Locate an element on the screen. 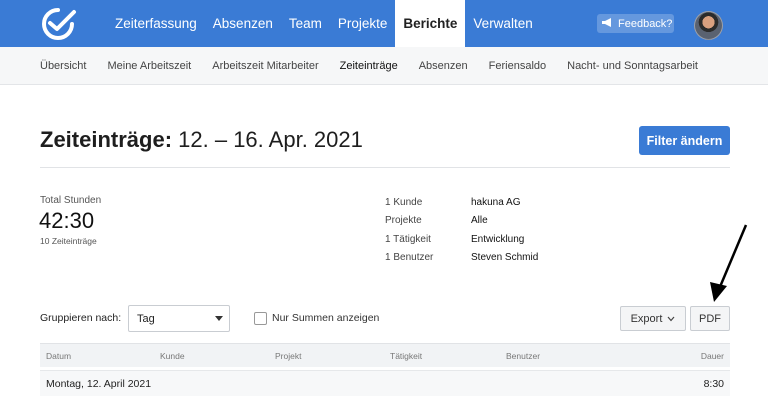 This screenshot has height=399, width=768. entries-count: 10 Zeiteinträge is located at coordinates (68, 241).